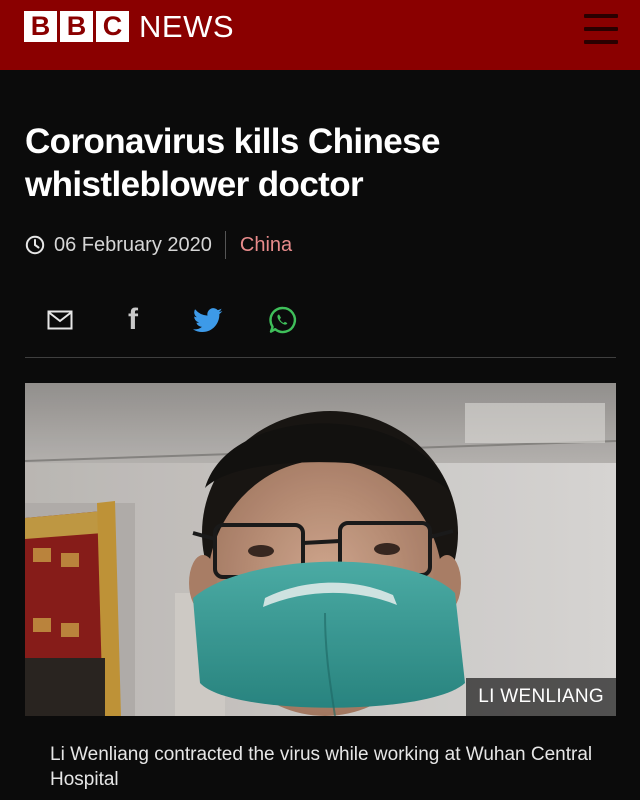  I want to click on facebook-glyph: f, so click(133, 319).